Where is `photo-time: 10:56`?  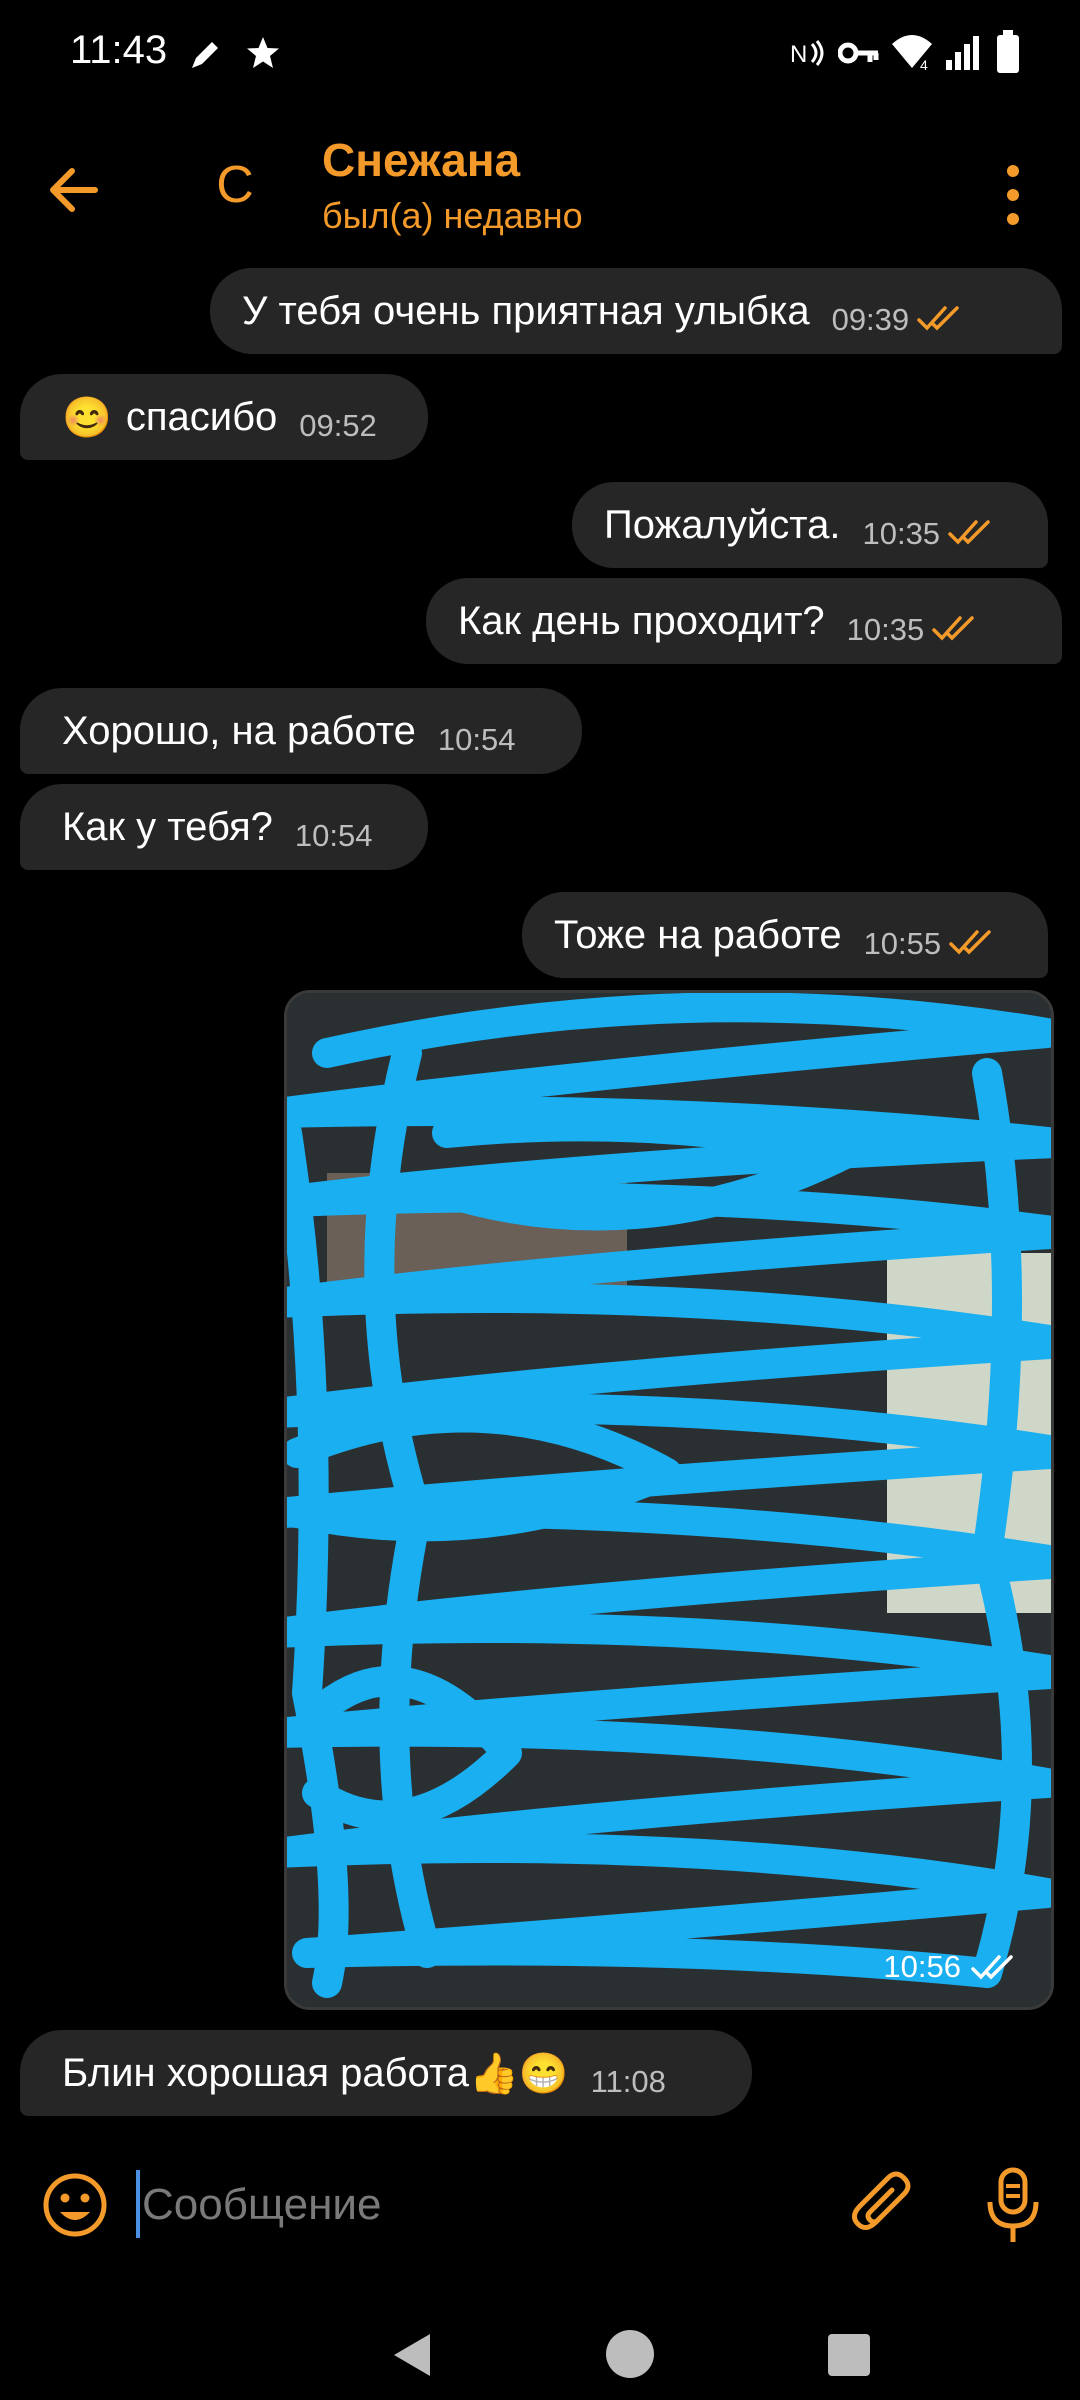
photo-time: 10:56 is located at coordinates (950, 1967).